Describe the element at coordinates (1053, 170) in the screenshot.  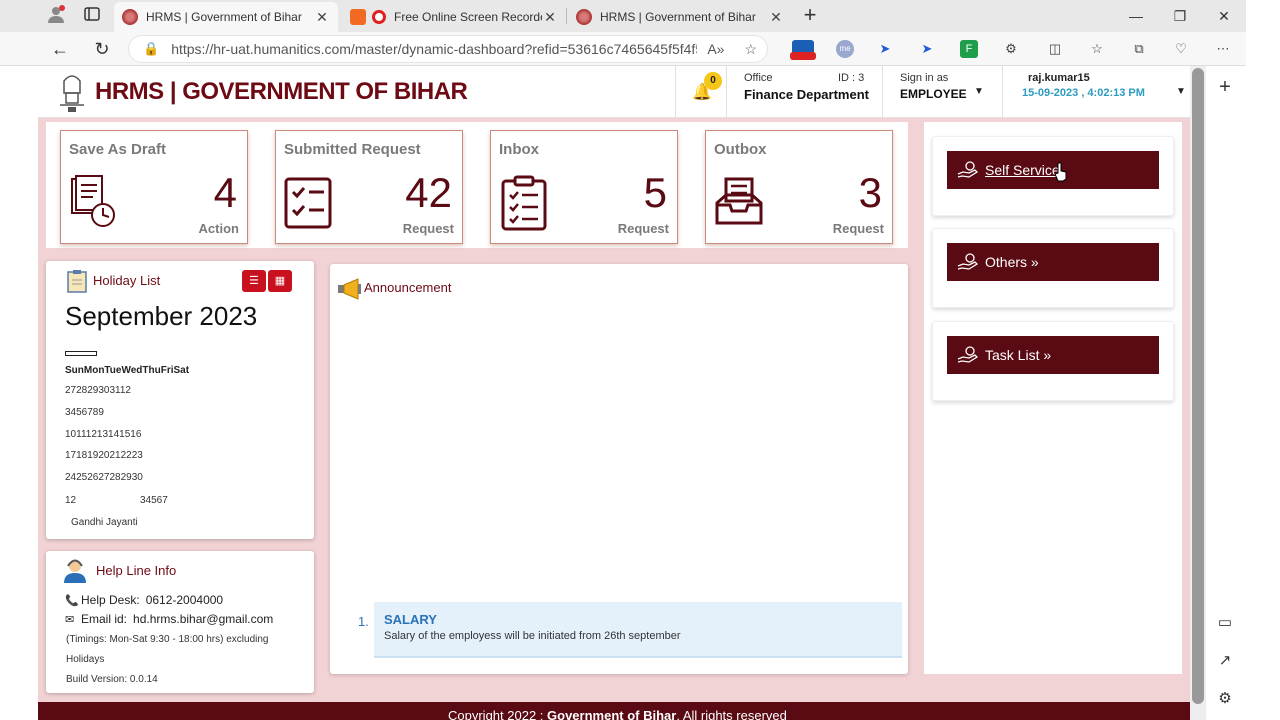
I see `self-service-button: Self Service` at that location.